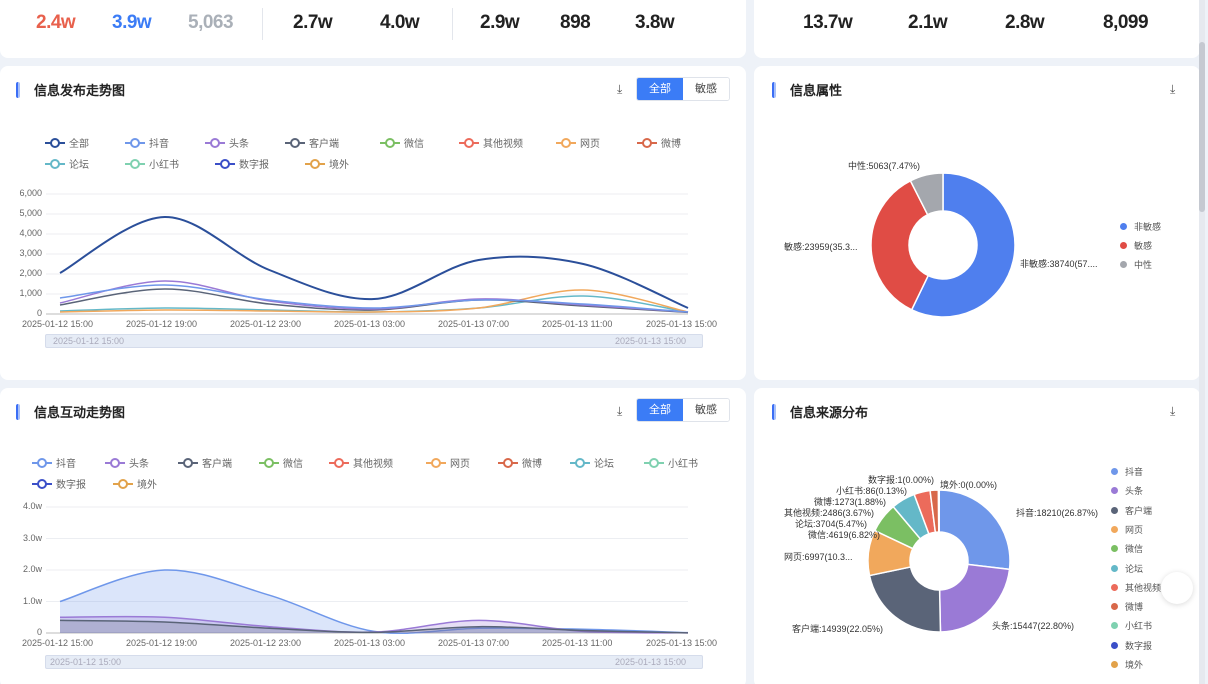  Describe the element at coordinates (844, 535) in the screenshot. I see `pie-label-weixin: 微信:4619(6.82%)` at that location.